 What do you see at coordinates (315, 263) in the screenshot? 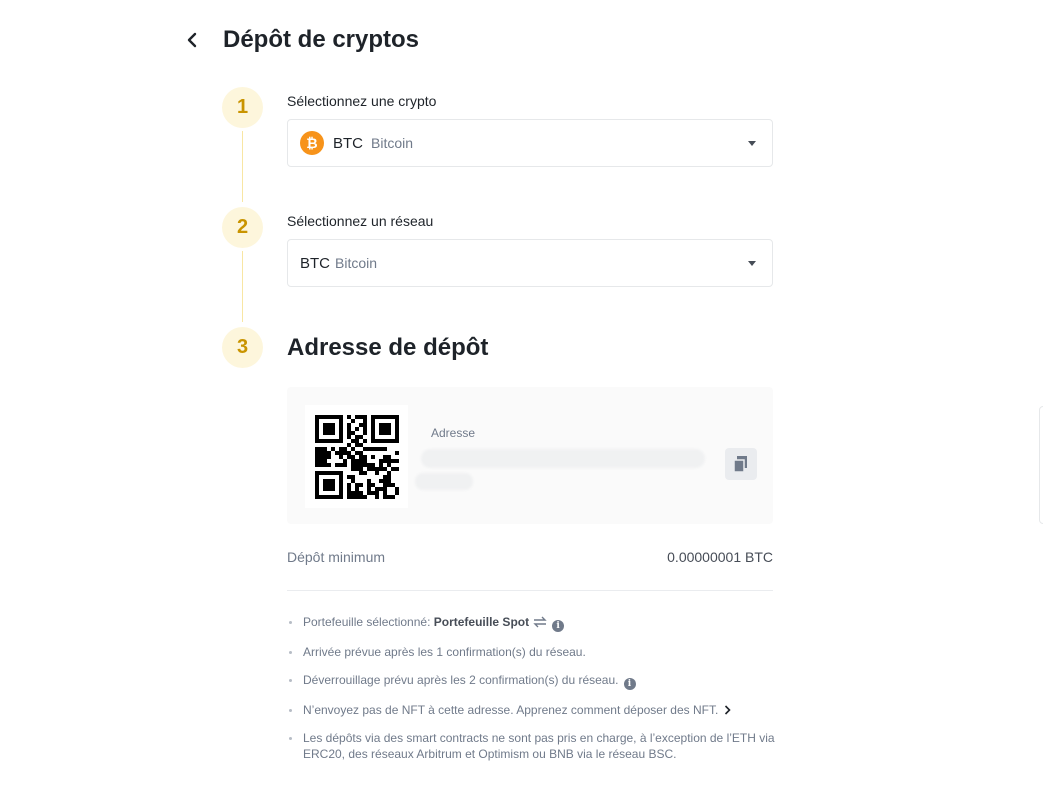
I see `network-symbol: BTC` at bounding box center [315, 263].